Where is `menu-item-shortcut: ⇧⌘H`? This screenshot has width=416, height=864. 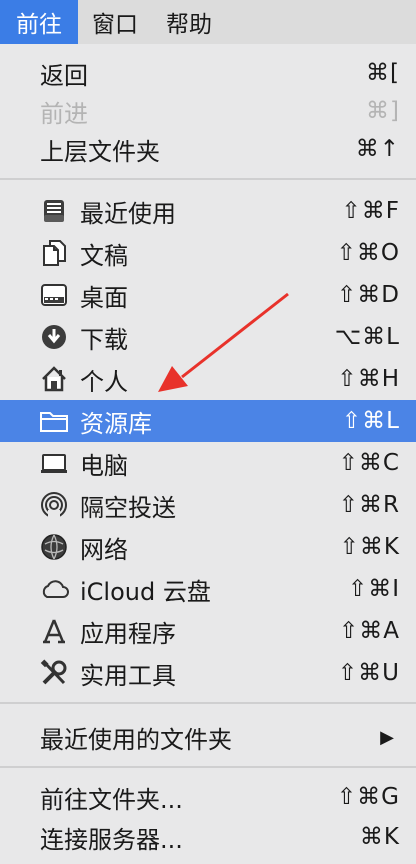
menu-item-shortcut: ⇧⌘H is located at coordinates (368, 379).